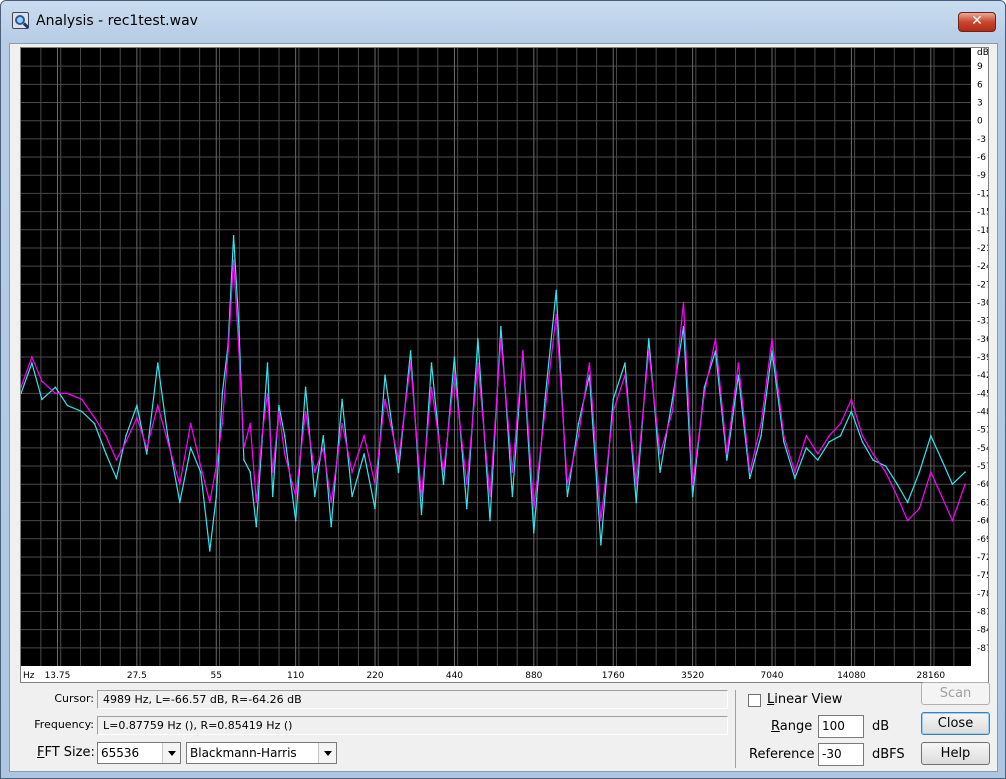 Image resolution: width=1006 pixels, height=779 pixels. I want to click on db-tick-label: -87, so click(982, 649).